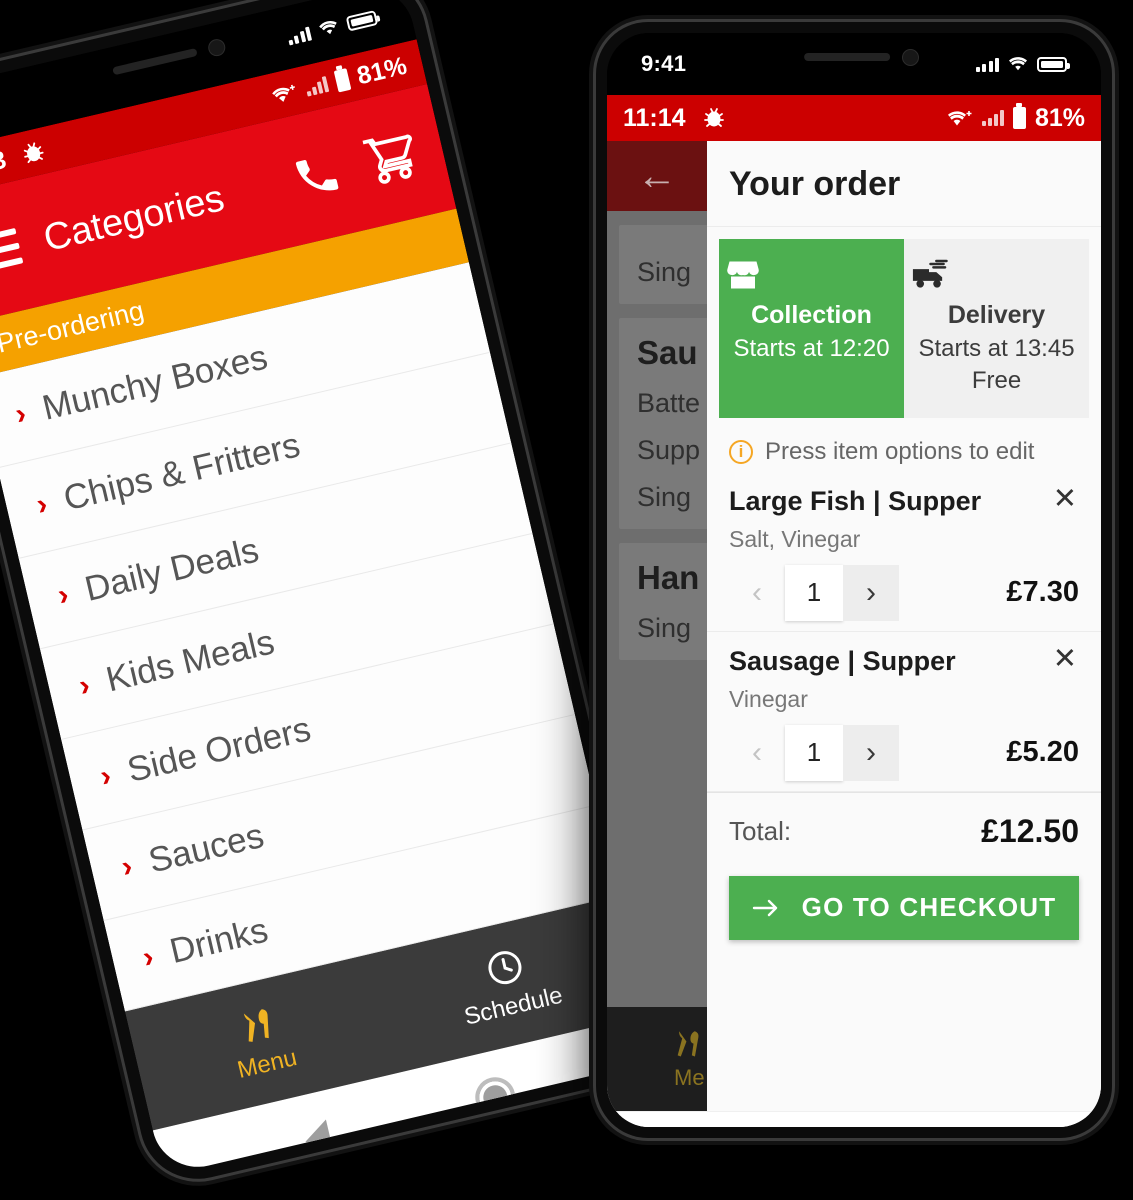 The height and width of the screenshot is (1200, 1133). Describe the element at coordinates (1042, 592) in the screenshot. I see `order-item-price: £7.30` at that location.